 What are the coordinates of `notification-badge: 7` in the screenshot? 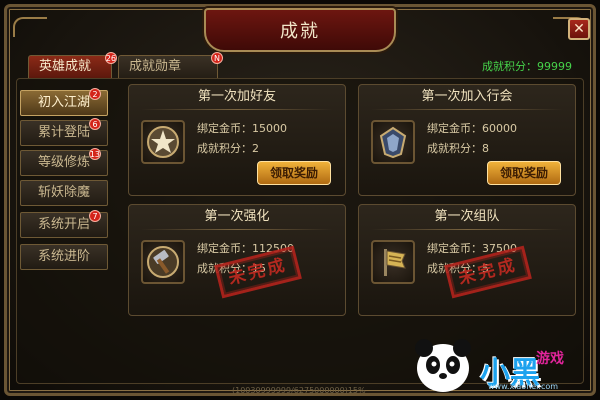 It's located at (95, 216).